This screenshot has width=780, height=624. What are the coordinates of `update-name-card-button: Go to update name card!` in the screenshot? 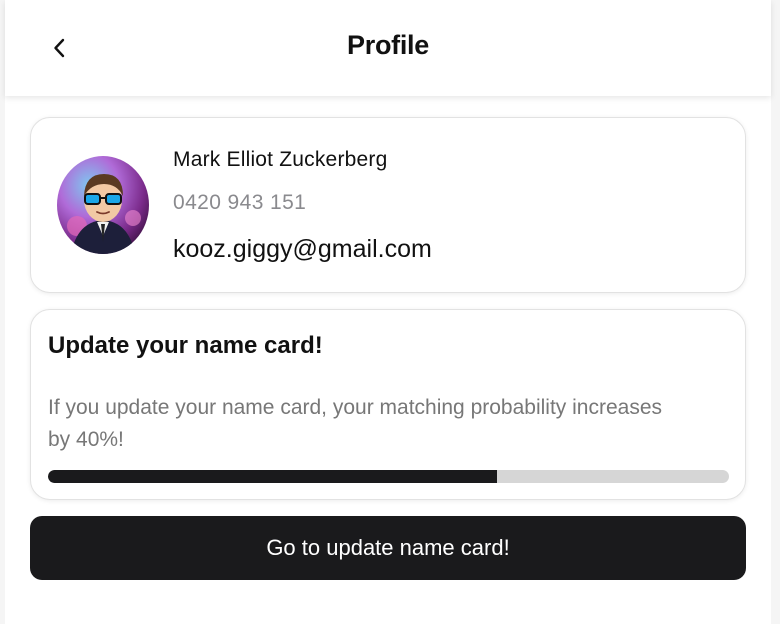 It's located at (388, 548).